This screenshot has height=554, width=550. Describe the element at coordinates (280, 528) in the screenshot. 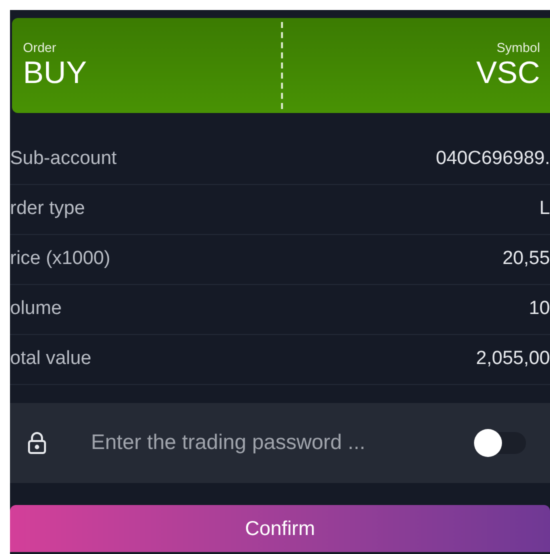

I see `confirm-button: Confirm` at that location.